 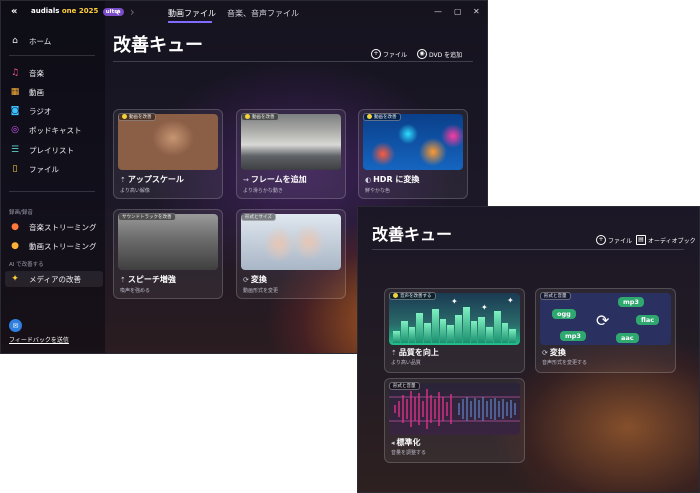 What do you see at coordinates (168, 142) in the screenshot?
I see `upscale-thumbnail` at bounding box center [168, 142].